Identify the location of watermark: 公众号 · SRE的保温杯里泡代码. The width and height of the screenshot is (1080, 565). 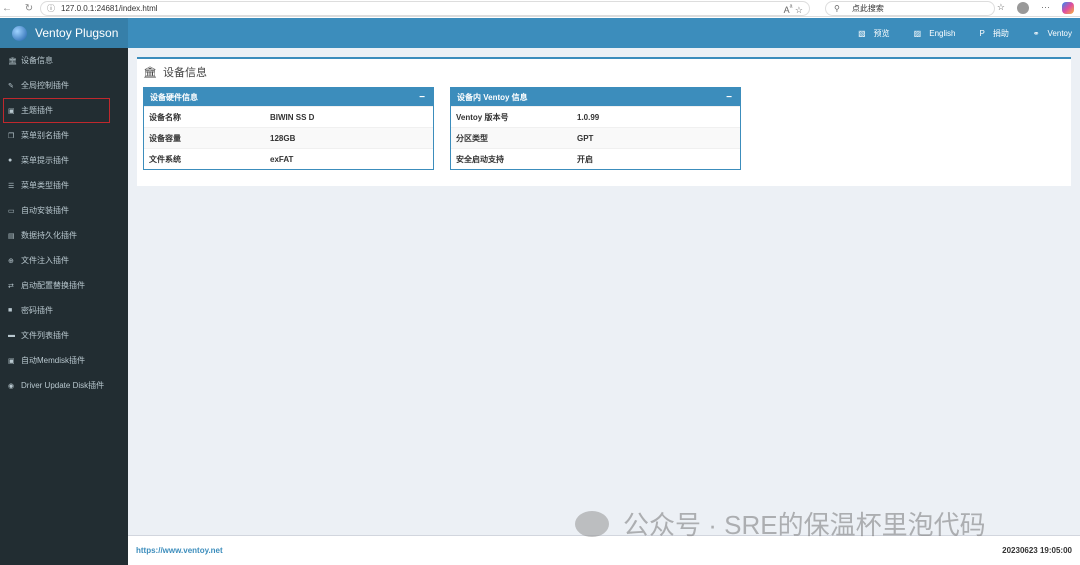
(780, 523).